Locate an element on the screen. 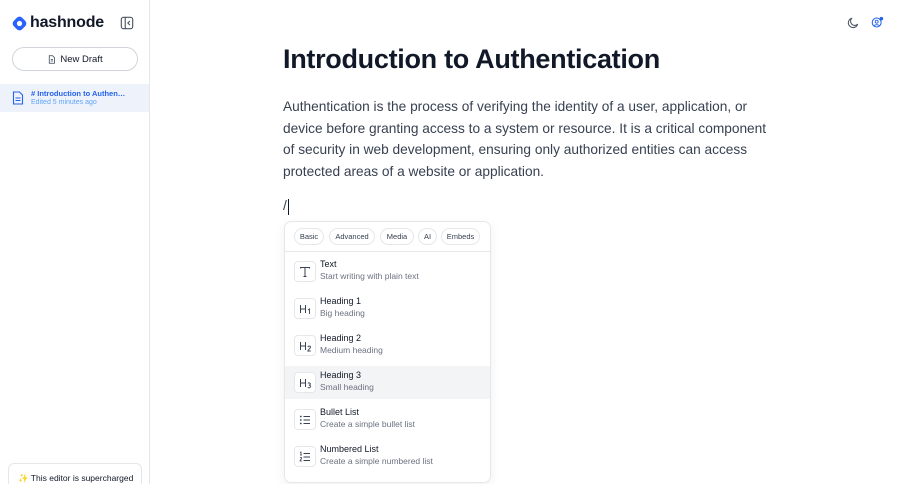 The height and width of the screenshot is (484, 900). supercharged-banner: ✨ This editor is supercharged is located at coordinates (75, 473).